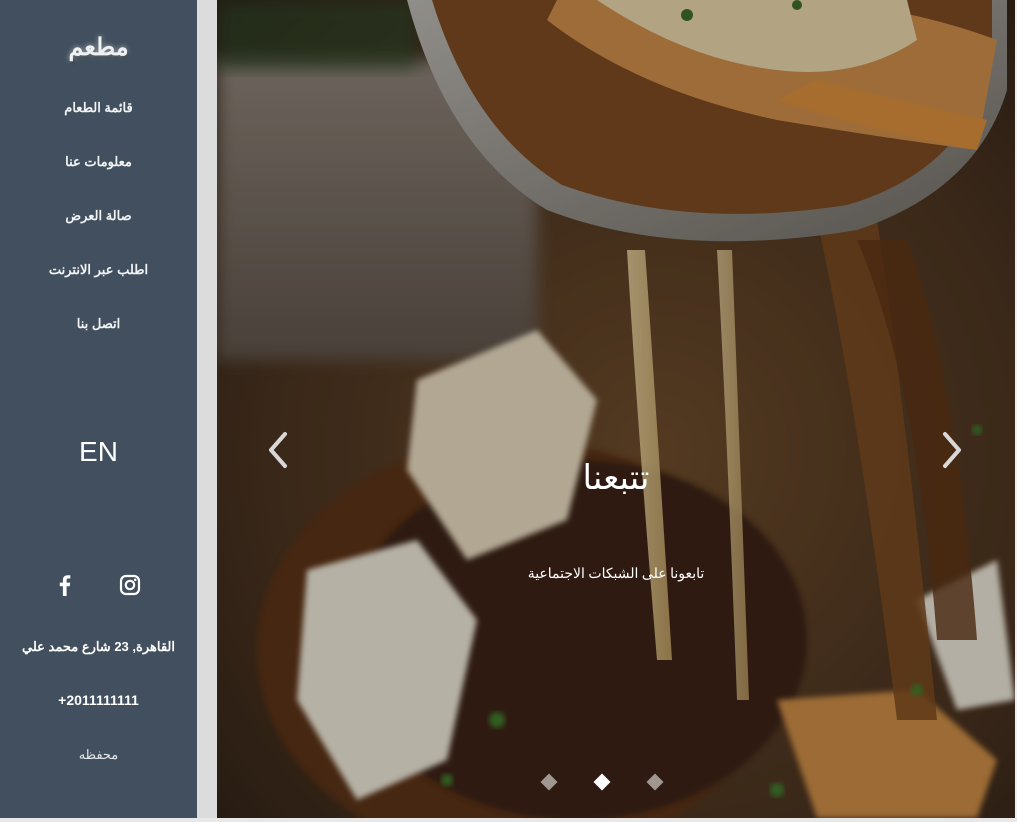  What do you see at coordinates (508, 820) in the screenshot?
I see `bottom-border` at bounding box center [508, 820].